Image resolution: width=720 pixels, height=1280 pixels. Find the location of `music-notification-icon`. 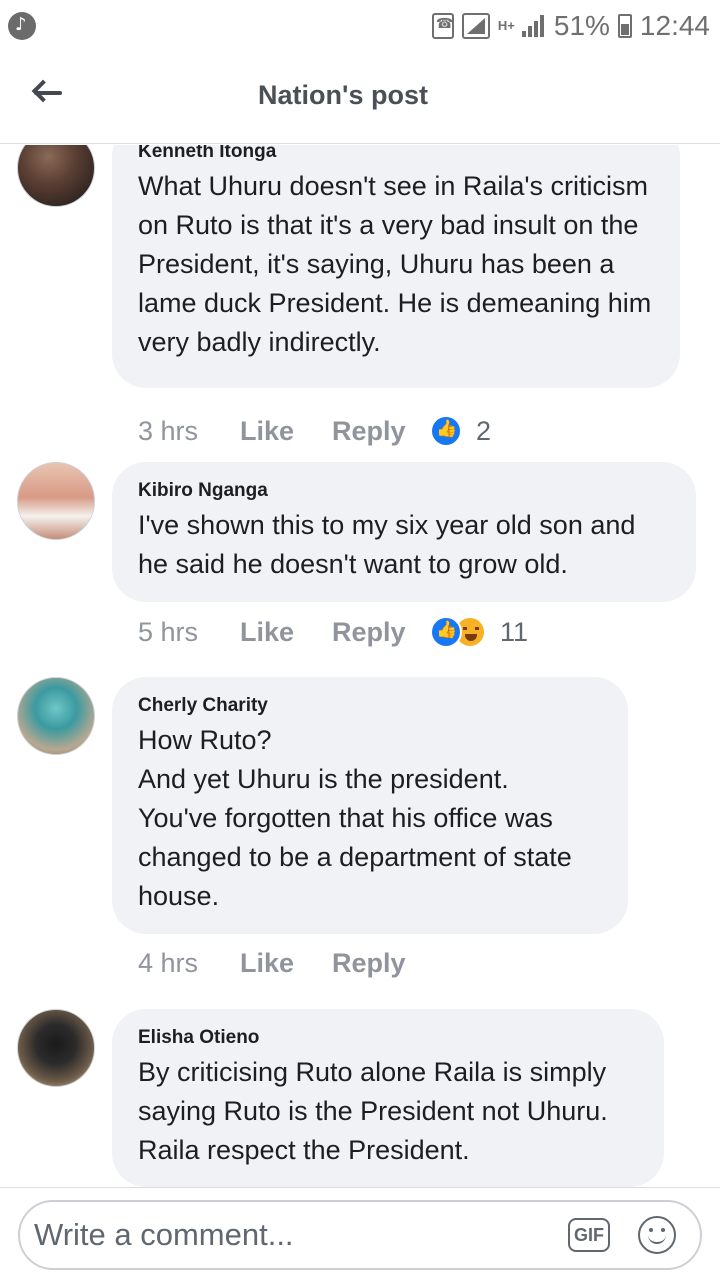

music-notification-icon is located at coordinates (22, 26).